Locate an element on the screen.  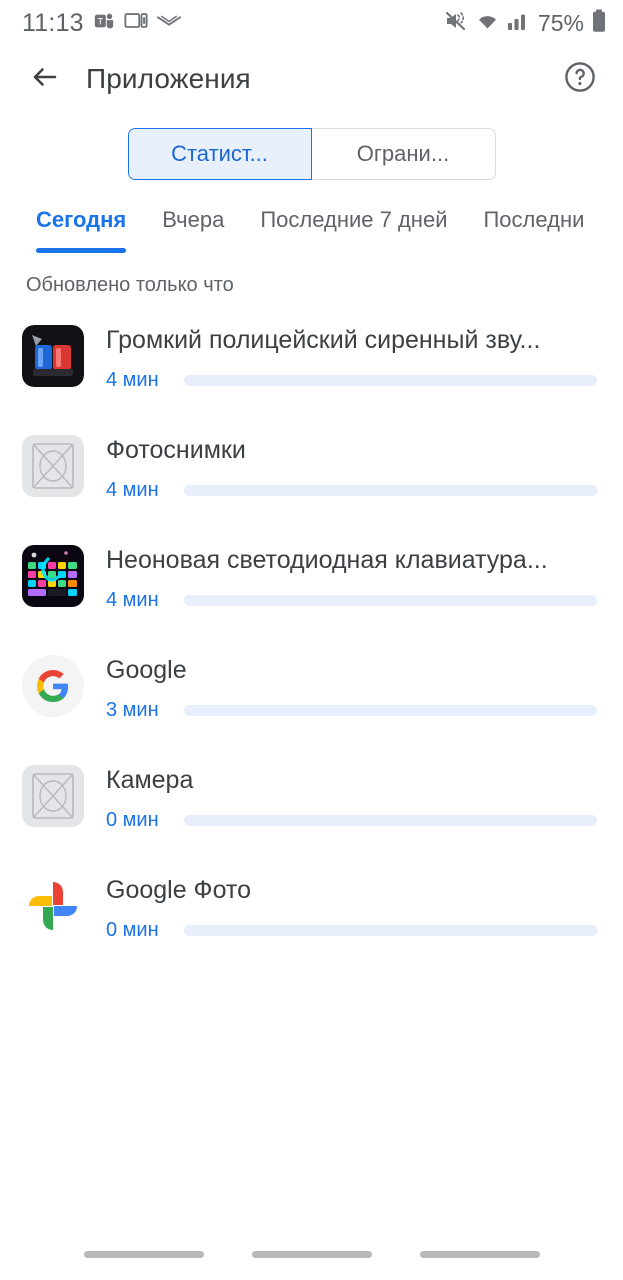
help-button is located at coordinates (580, 79).